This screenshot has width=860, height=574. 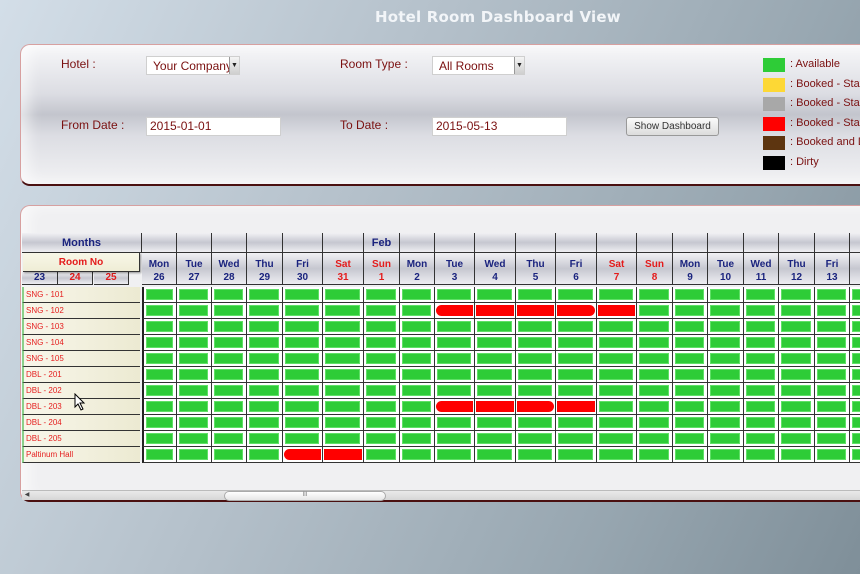 What do you see at coordinates (213, 126) in the screenshot?
I see `from-date-input: 2015-01-01` at bounding box center [213, 126].